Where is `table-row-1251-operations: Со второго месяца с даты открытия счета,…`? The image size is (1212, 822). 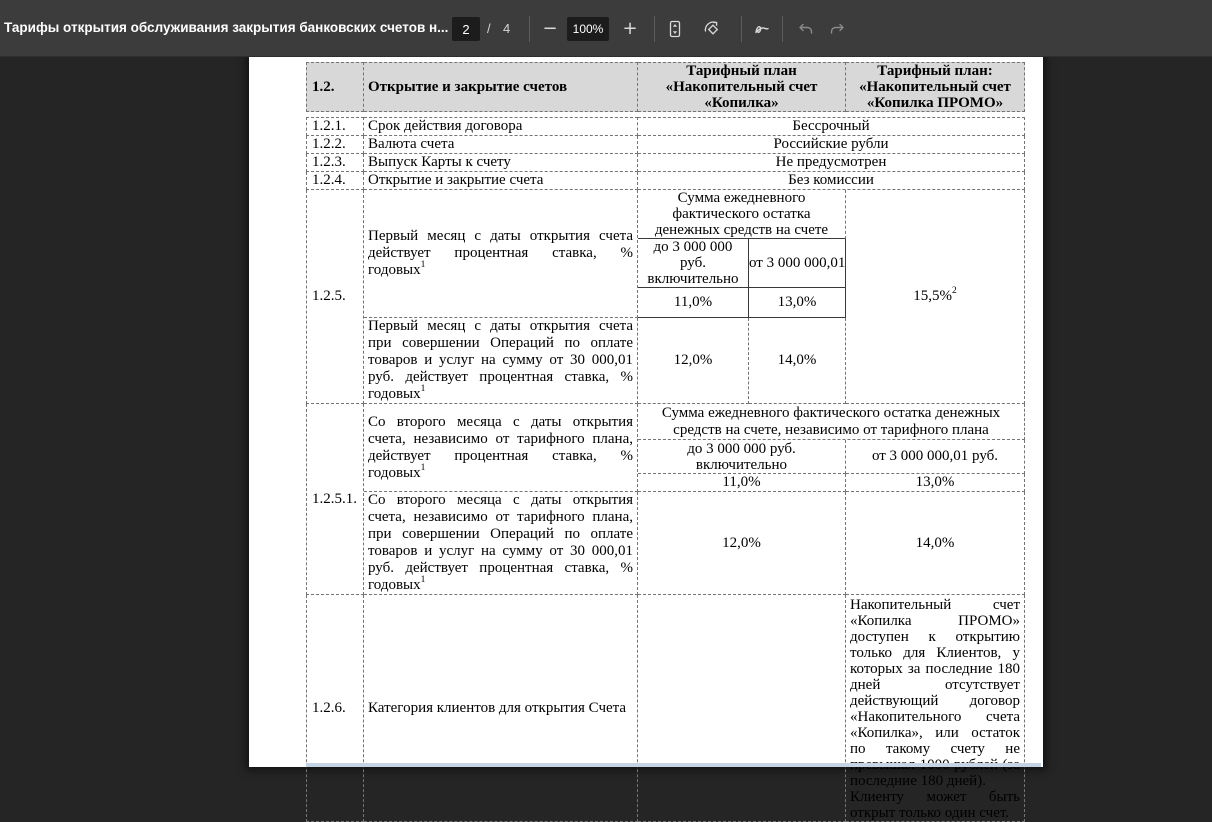 table-row-1251-operations: Со второго месяца с даты открытия счета,… is located at coordinates (665, 543).